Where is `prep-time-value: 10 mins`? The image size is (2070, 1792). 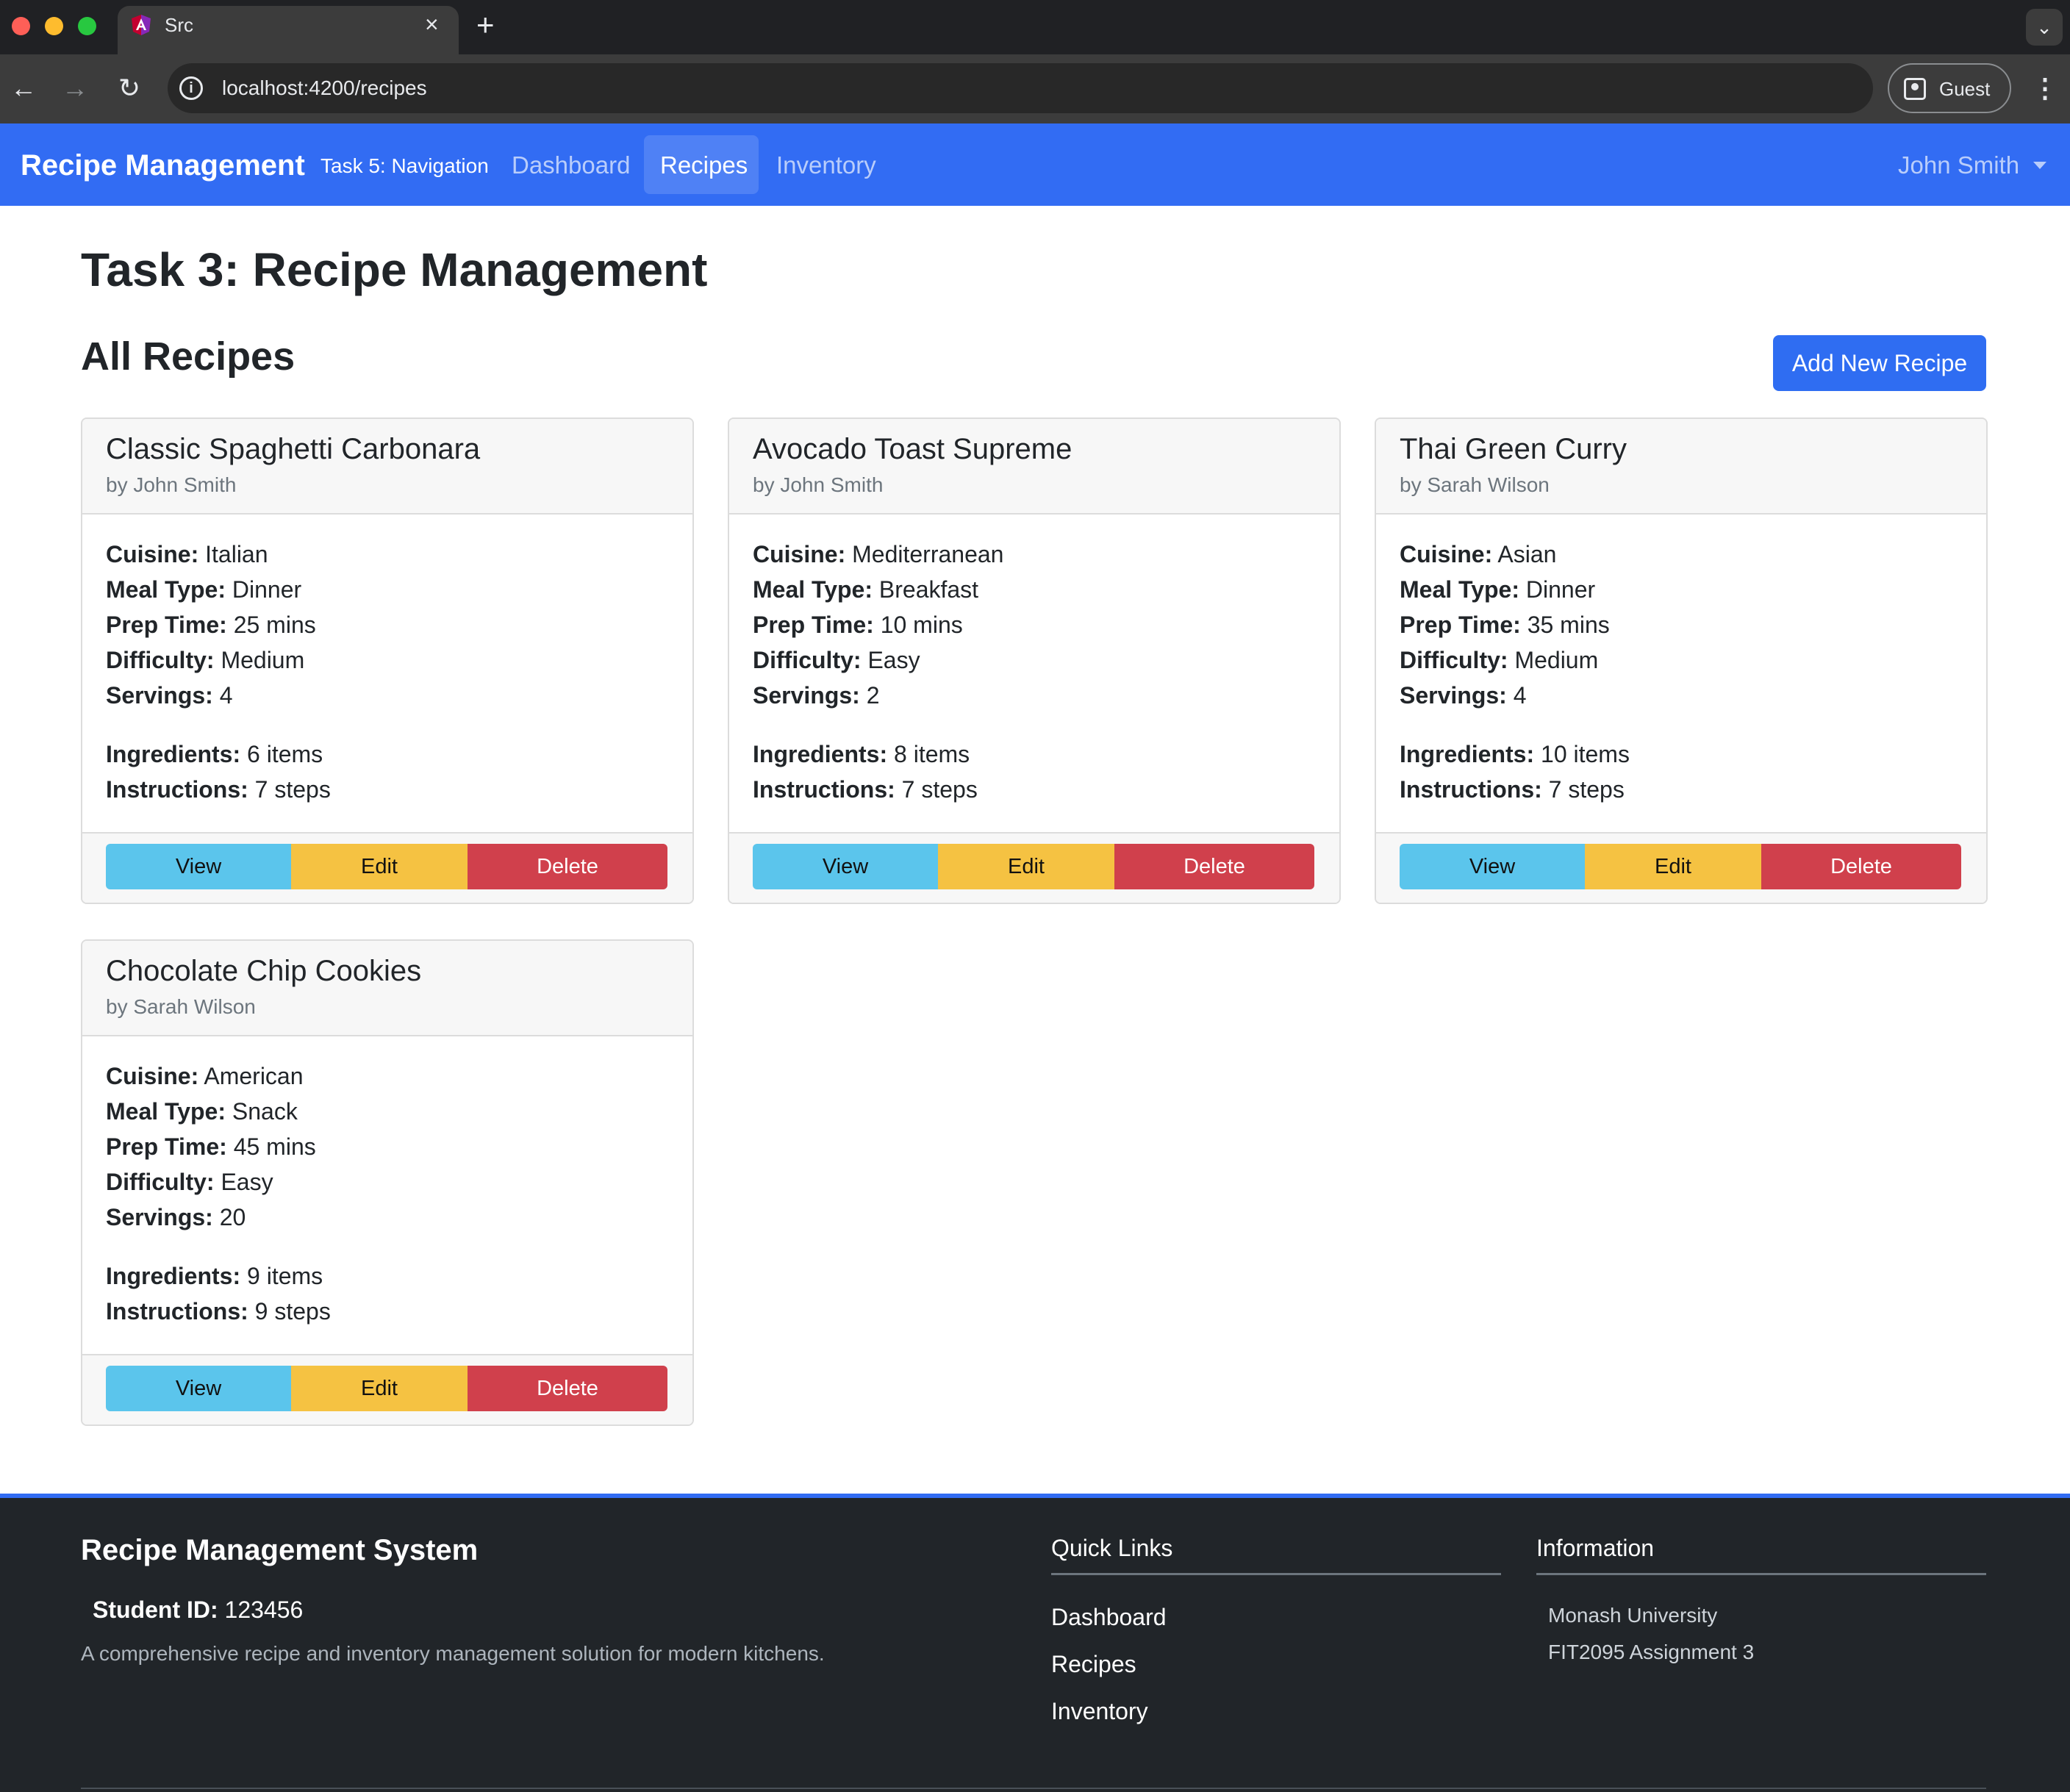 prep-time-value: 10 mins is located at coordinates (921, 625).